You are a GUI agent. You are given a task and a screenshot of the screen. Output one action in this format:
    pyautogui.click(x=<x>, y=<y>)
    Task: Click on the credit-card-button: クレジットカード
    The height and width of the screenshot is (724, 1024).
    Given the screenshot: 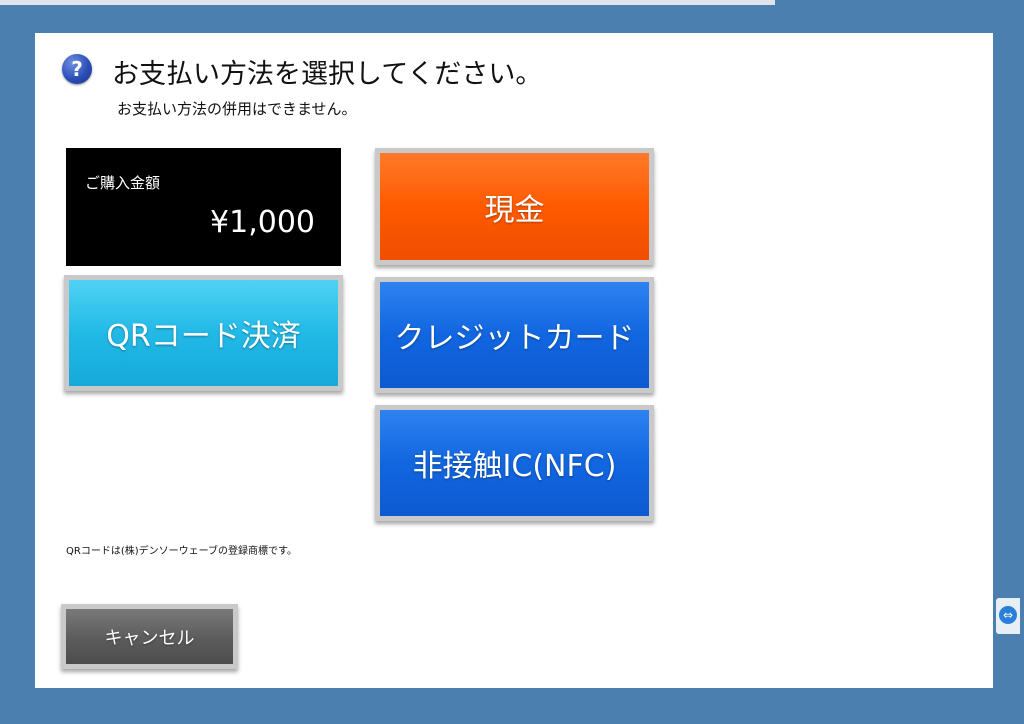 What is the action you would take?
    pyautogui.click(x=514, y=335)
    